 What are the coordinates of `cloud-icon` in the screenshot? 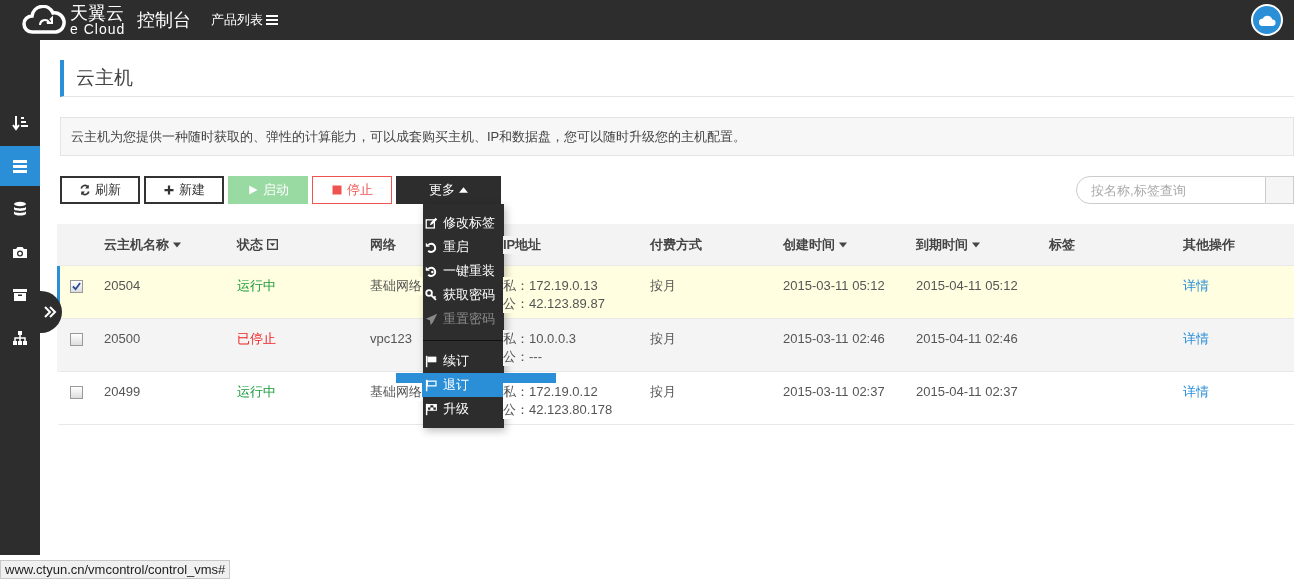 It's located at (1267, 20).